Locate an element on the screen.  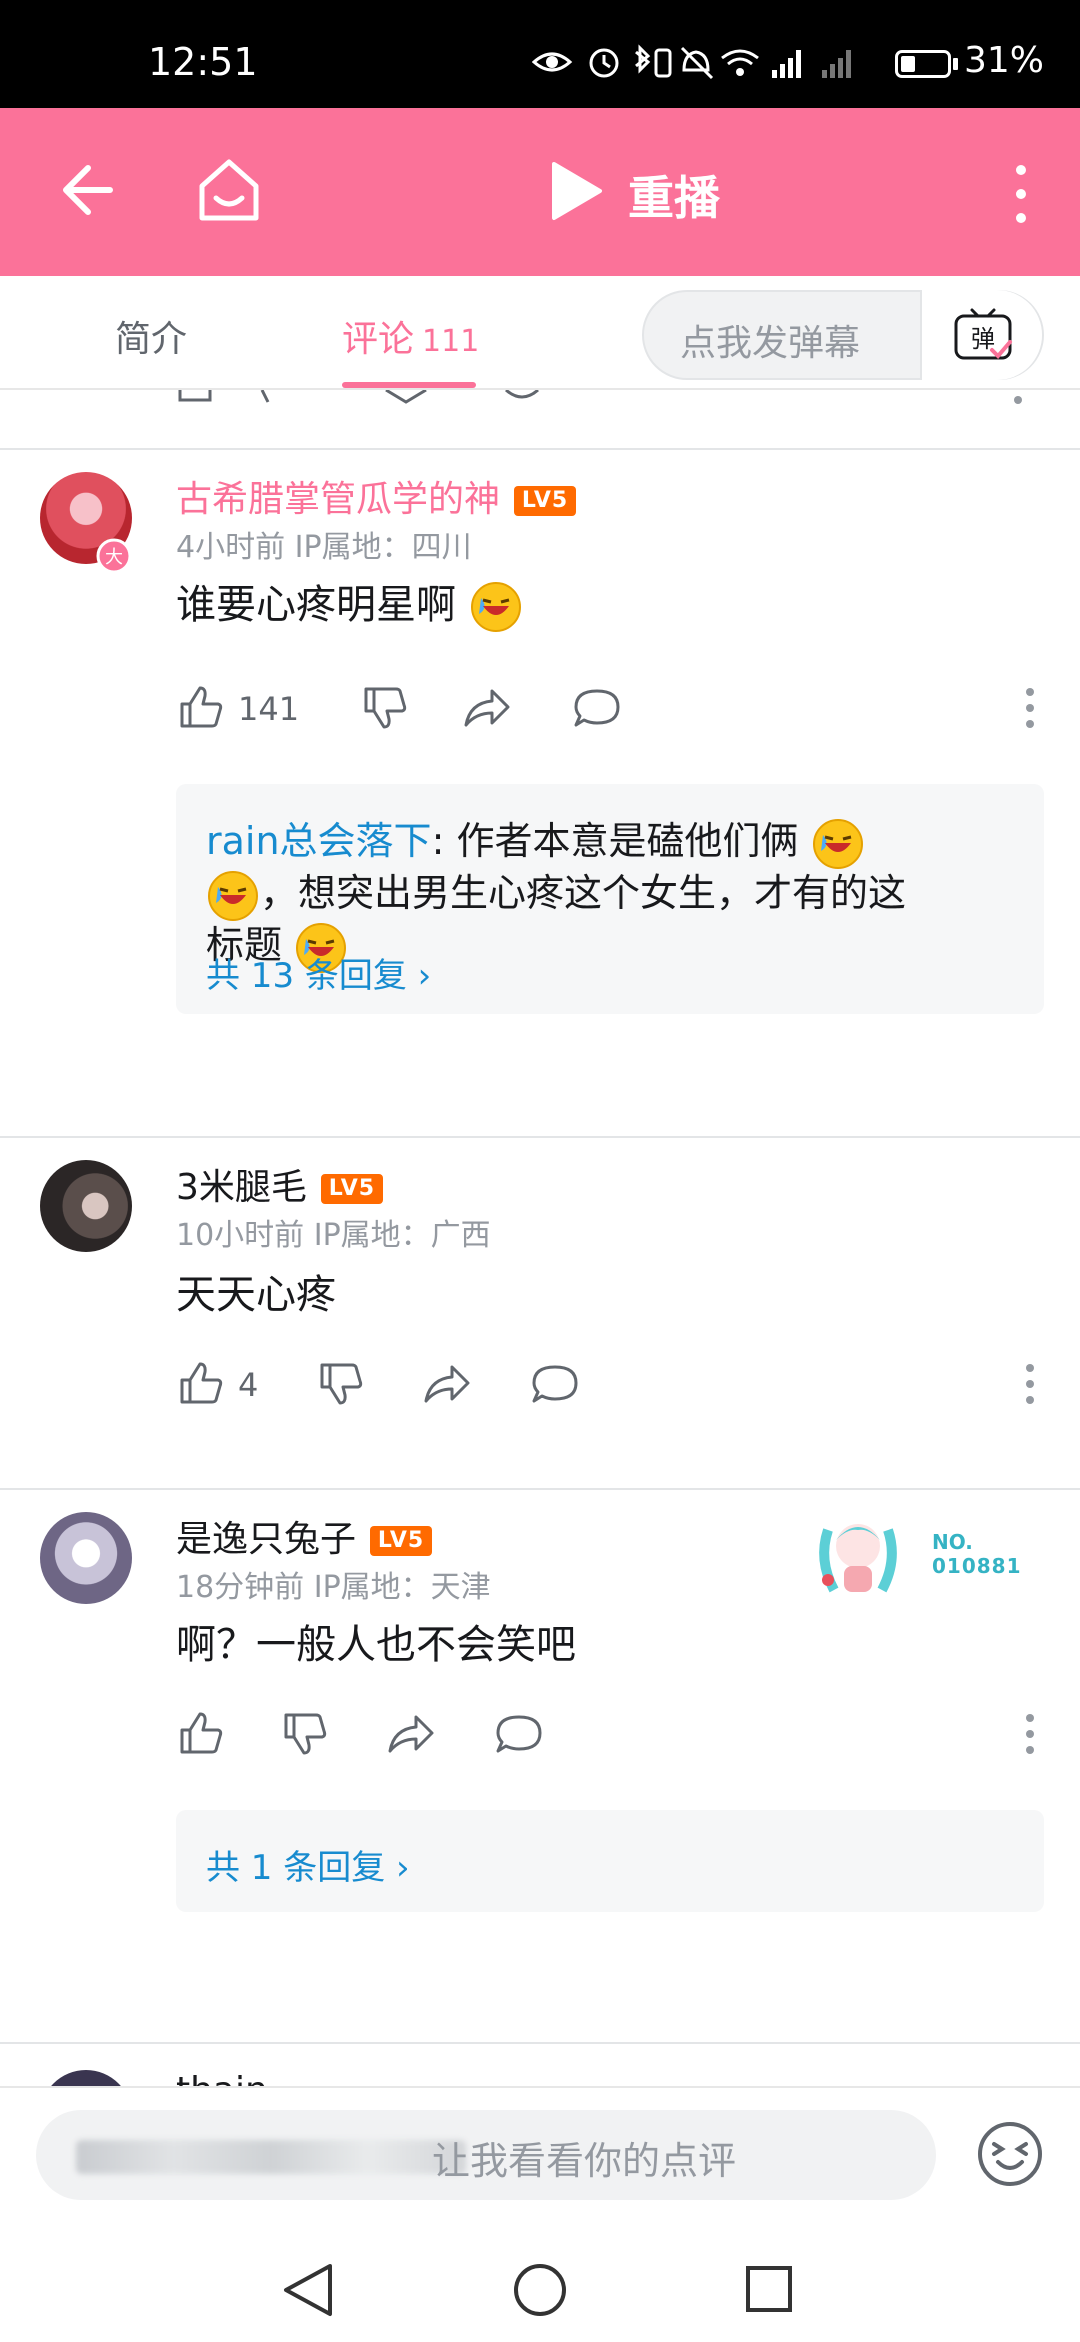
username: 3米腿毛 LV5 is located at coordinates (279, 1184).